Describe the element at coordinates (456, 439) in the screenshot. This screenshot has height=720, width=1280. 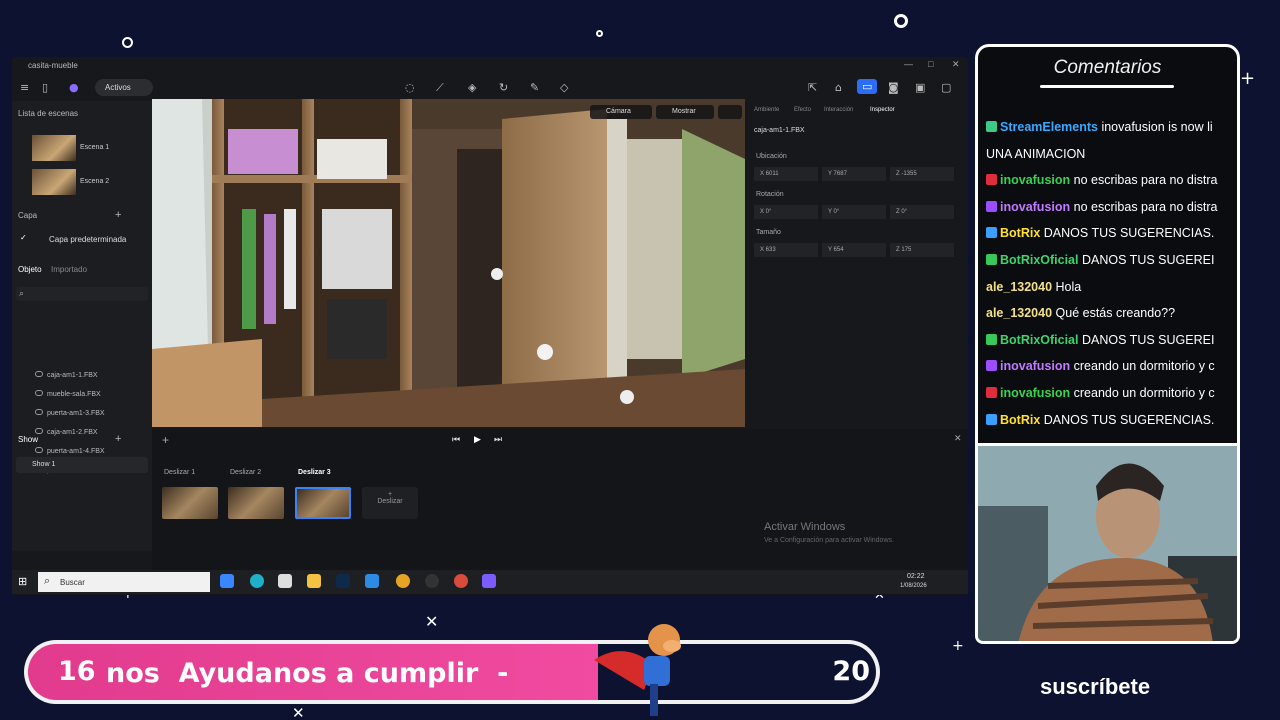
I see `prev-icon: ⏮` at that location.